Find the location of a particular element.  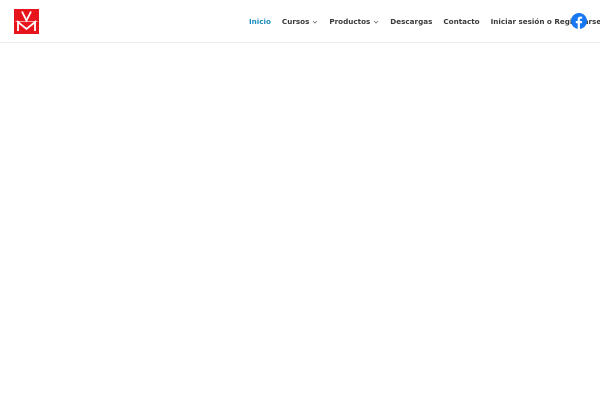

nav-item-inicio: Inicio is located at coordinates (260, 21).